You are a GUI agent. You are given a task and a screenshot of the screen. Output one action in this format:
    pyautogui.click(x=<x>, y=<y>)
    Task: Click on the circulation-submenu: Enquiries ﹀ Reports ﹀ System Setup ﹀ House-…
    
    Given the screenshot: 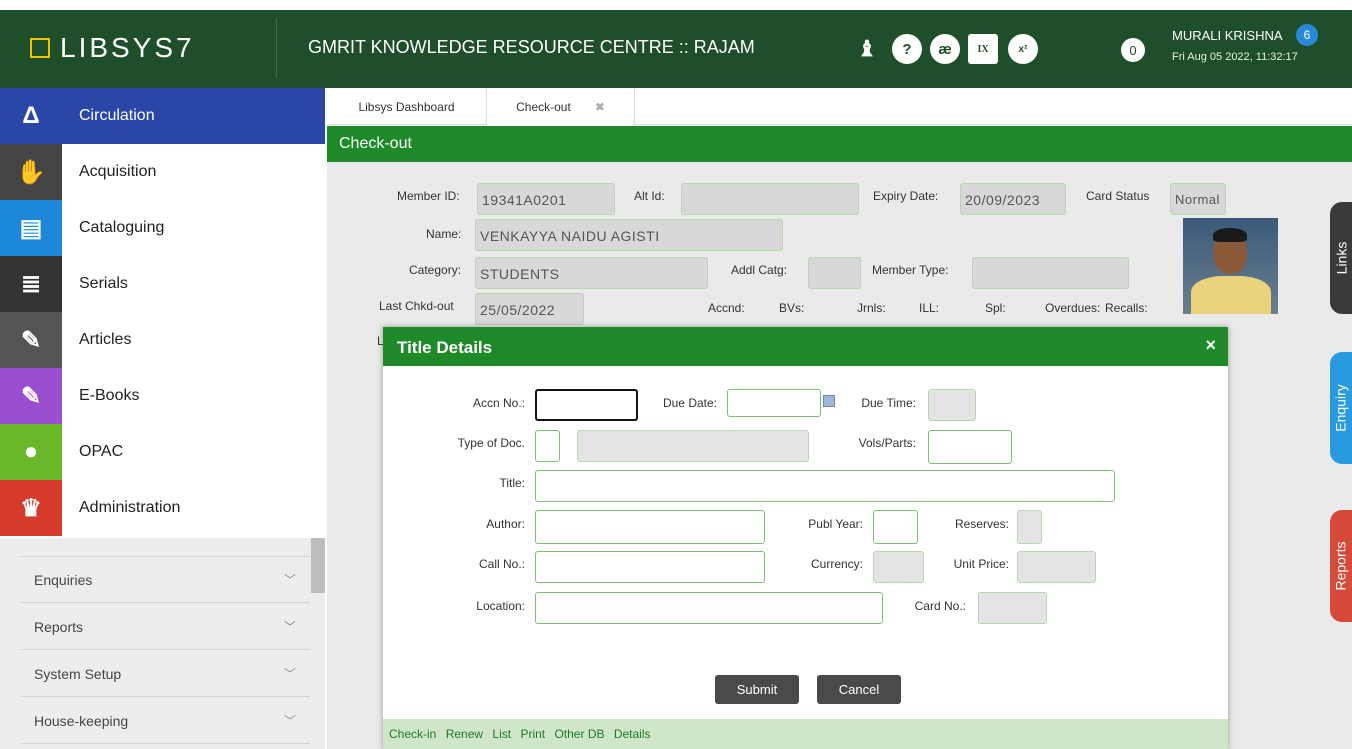 What is the action you would take?
    pyautogui.click(x=162, y=643)
    